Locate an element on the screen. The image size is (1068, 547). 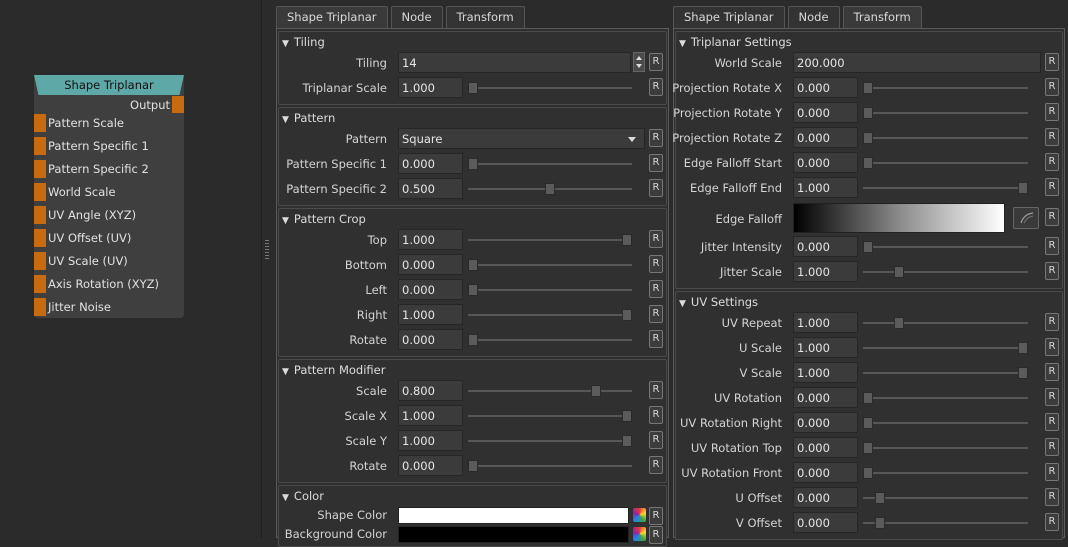
bottom-input: 0.000 is located at coordinates (430, 264).